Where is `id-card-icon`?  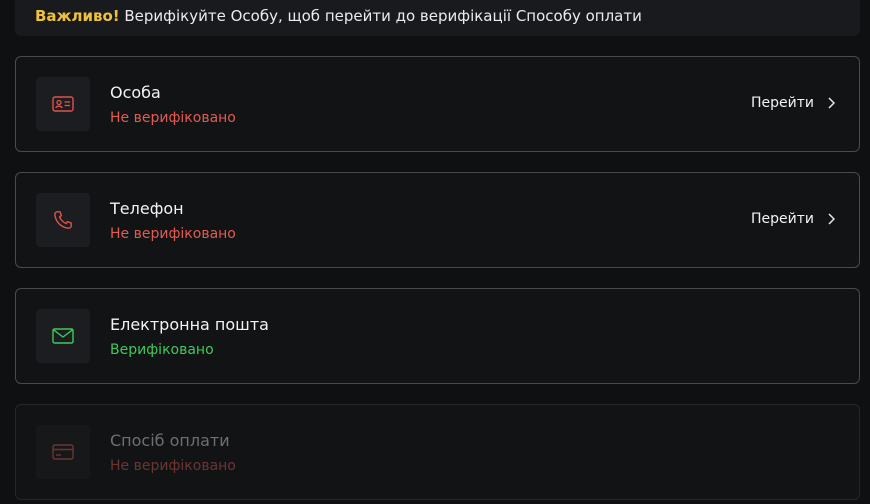 id-card-icon is located at coordinates (63, 104).